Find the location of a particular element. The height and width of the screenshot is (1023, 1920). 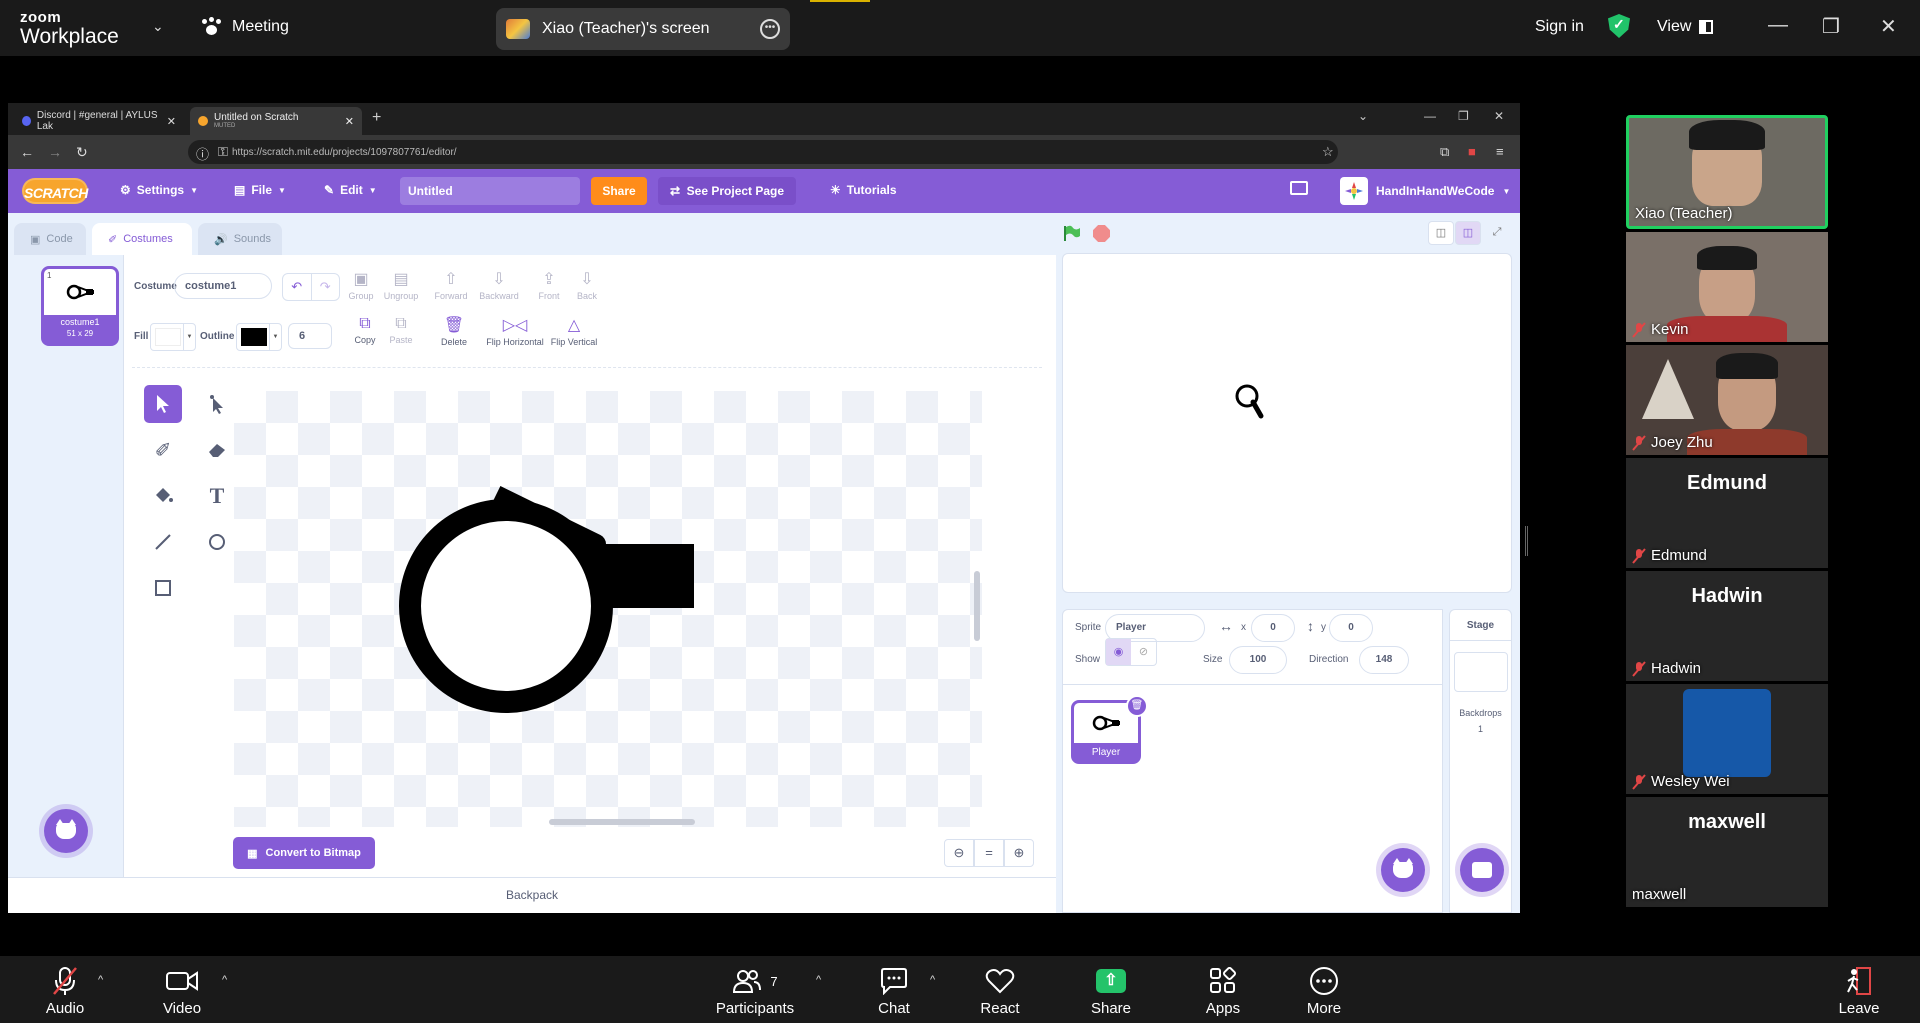

flip-horizontal-button: ▷◁ Flip Horizontal is located at coordinates (515, 331).